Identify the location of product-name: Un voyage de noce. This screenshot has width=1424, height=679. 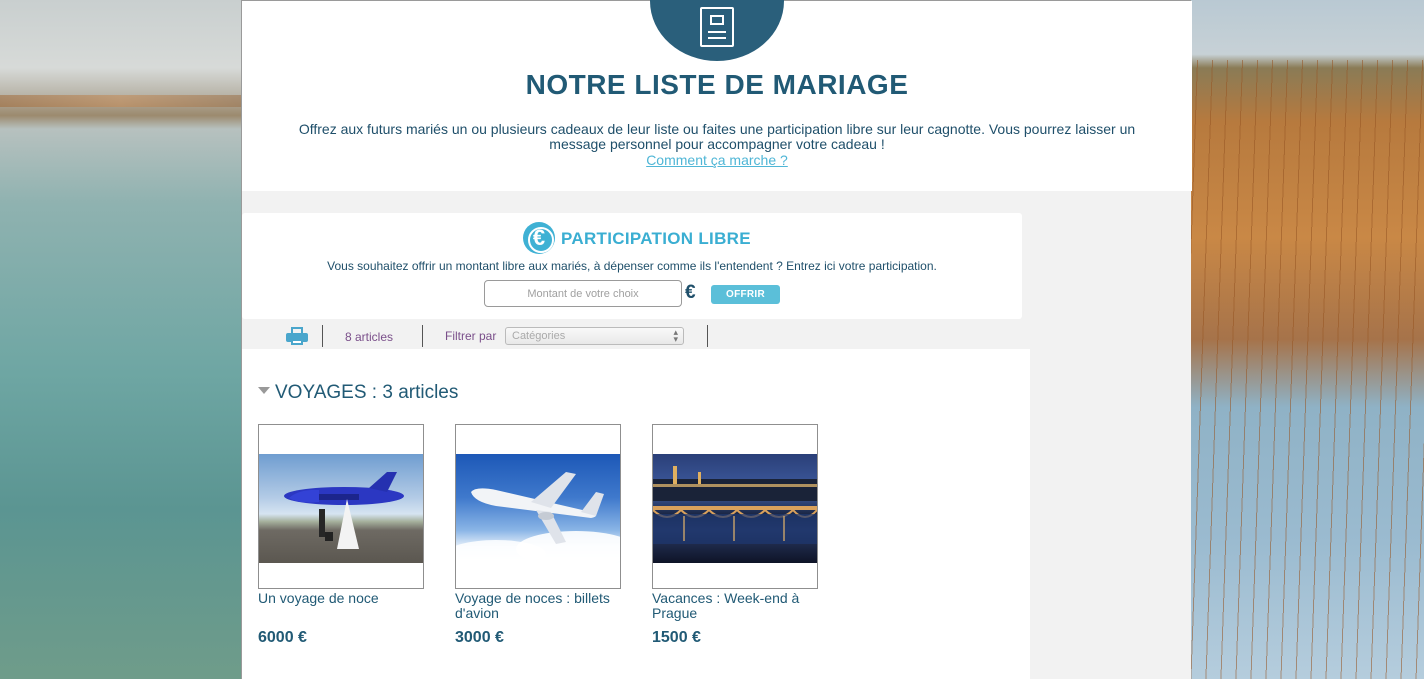
(338, 606).